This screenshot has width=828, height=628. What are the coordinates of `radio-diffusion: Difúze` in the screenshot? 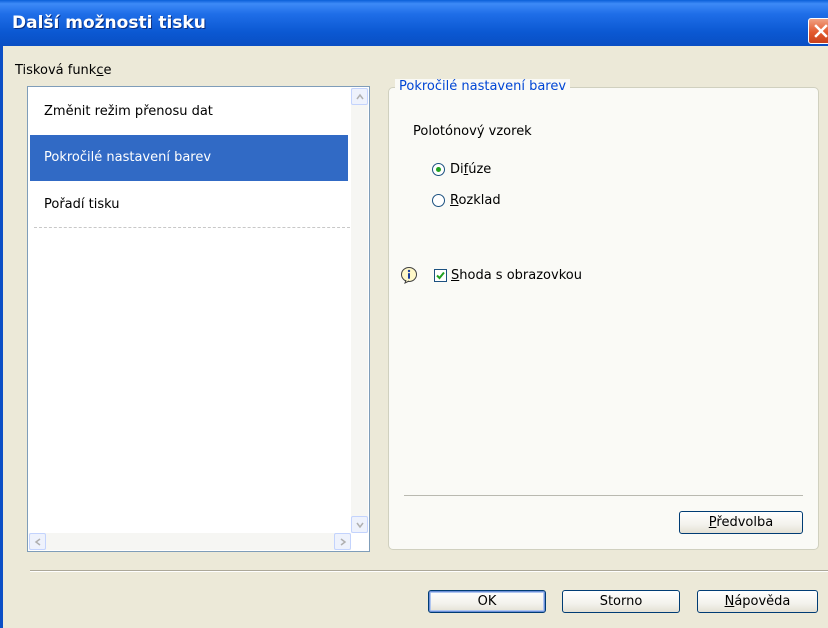 It's located at (492, 170).